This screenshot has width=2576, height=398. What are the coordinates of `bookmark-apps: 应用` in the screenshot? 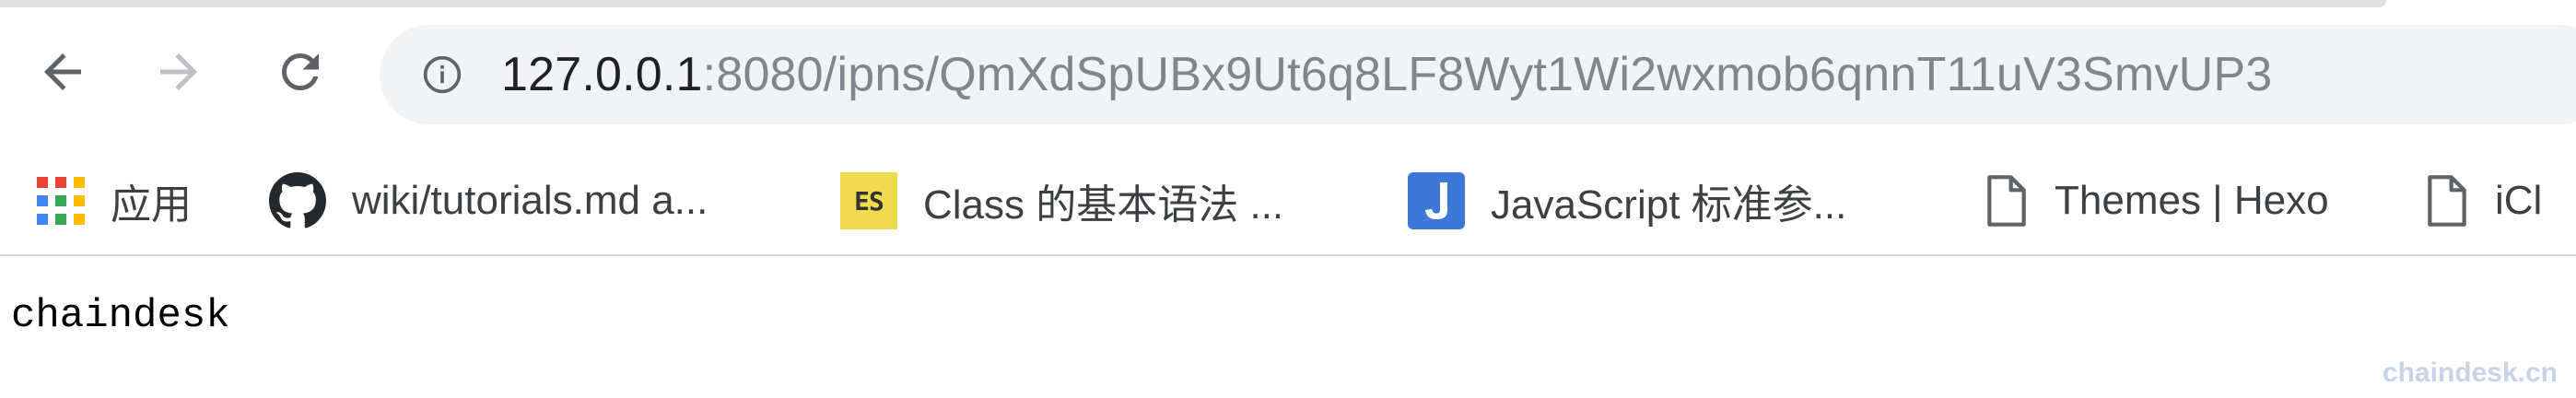 It's located at (114, 200).